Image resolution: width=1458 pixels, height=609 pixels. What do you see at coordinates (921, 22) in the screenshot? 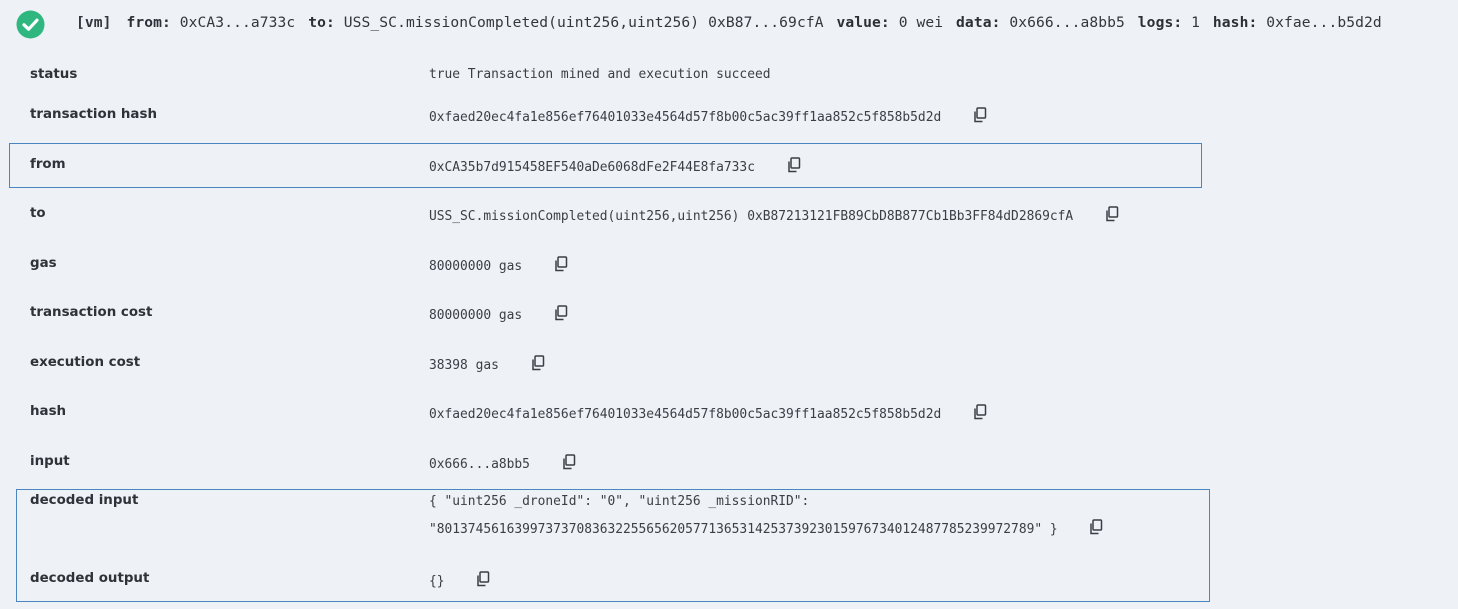
I see `summary-value-value: 0 wei` at bounding box center [921, 22].